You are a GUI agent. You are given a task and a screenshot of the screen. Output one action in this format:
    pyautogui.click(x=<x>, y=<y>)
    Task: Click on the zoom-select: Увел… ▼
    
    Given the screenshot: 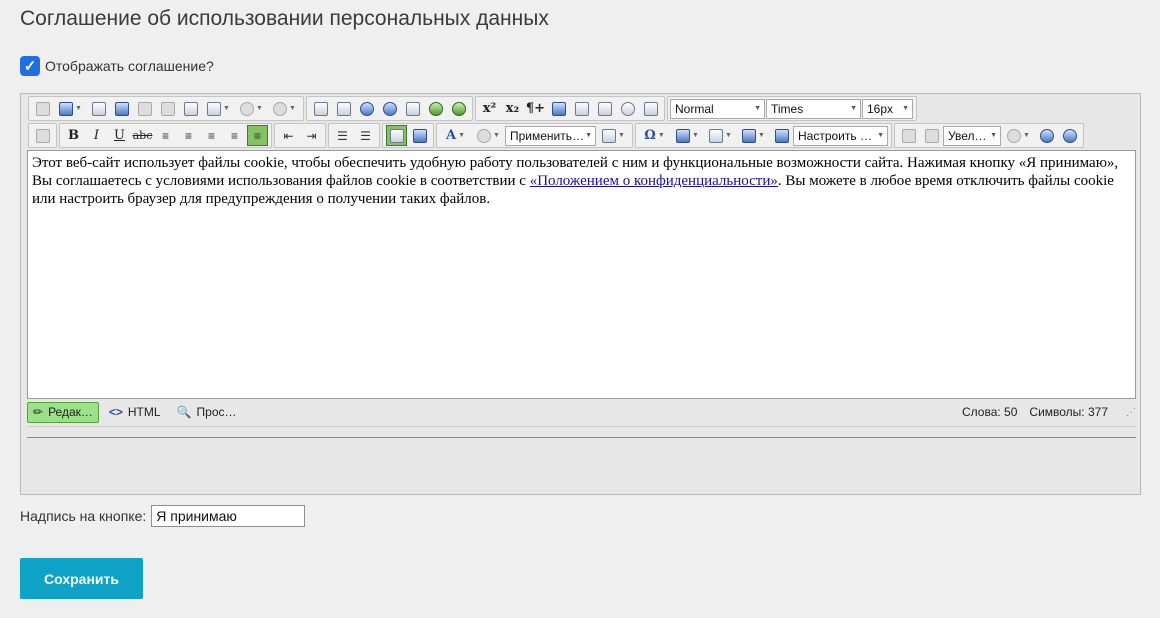 What is the action you would take?
    pyautogui.click(x=972, y=135)
    